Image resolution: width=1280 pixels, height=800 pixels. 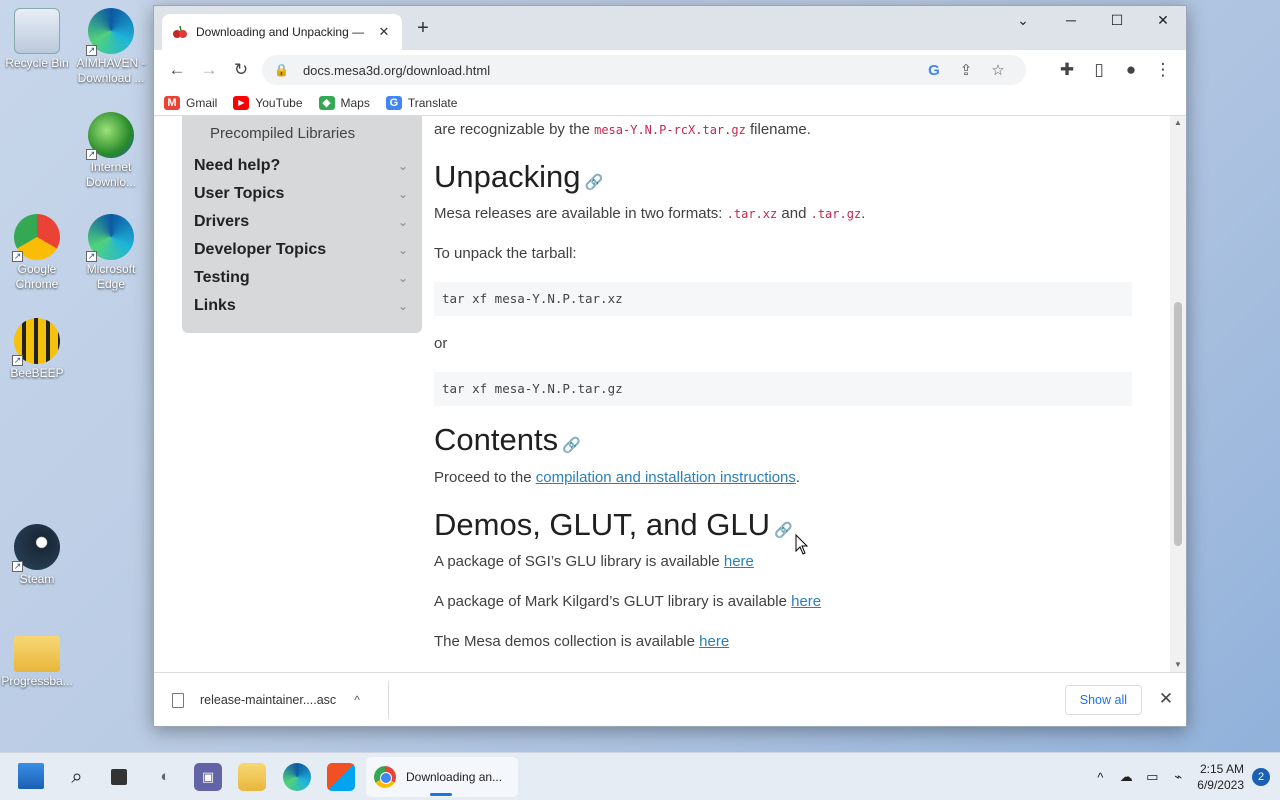 I want to click on sidenav-item-label: Links, so click(x=215, y=305).